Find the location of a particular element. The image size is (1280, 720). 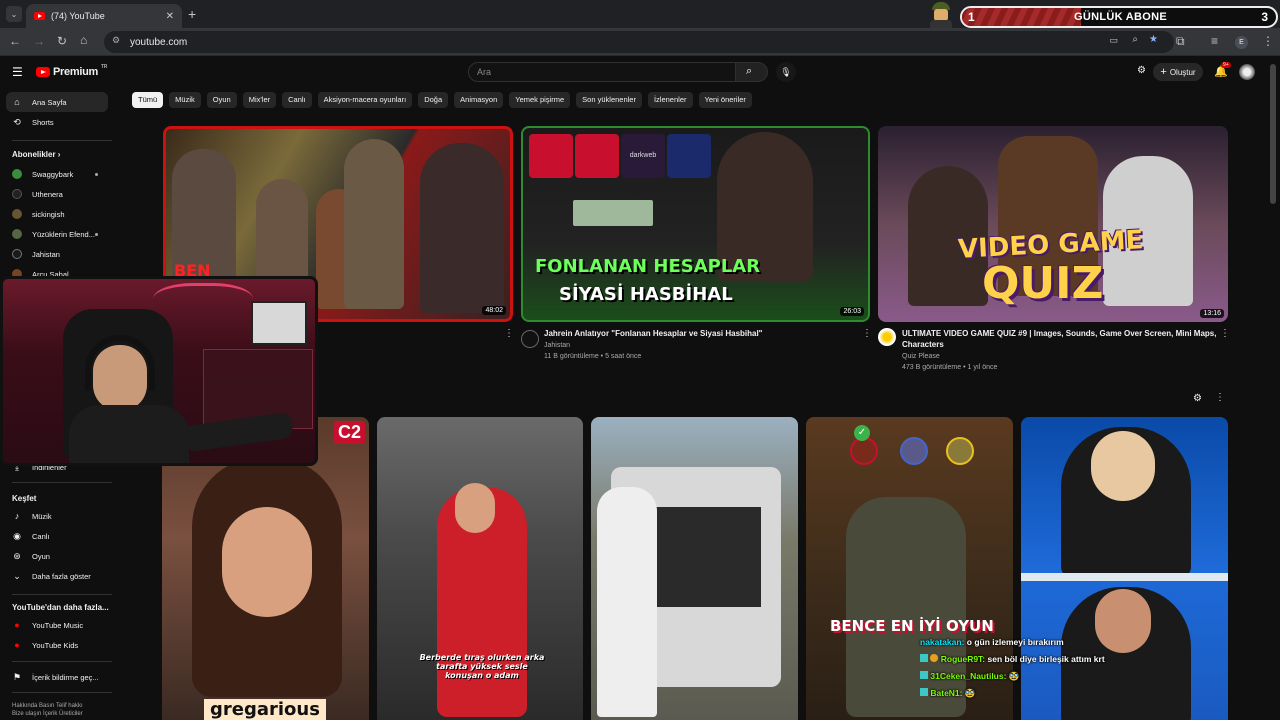

search-button: ⌕ is located at coordinates (752, 72).